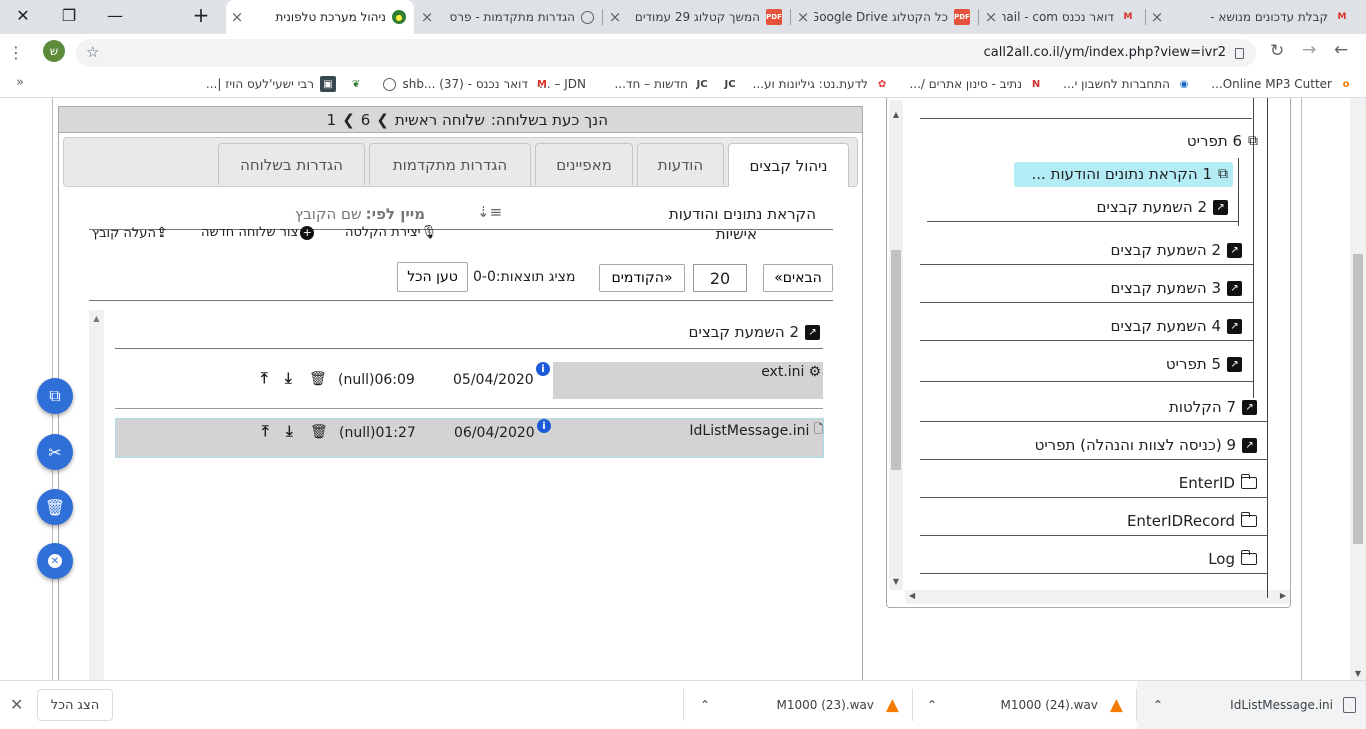 The image size is (1366, 729). What do you see at coordinates (697, 17) in the screenshot?
I see `tab-4: PDF המשך קטלוג 29 עמודים ×` at bounding box center [697, 17].